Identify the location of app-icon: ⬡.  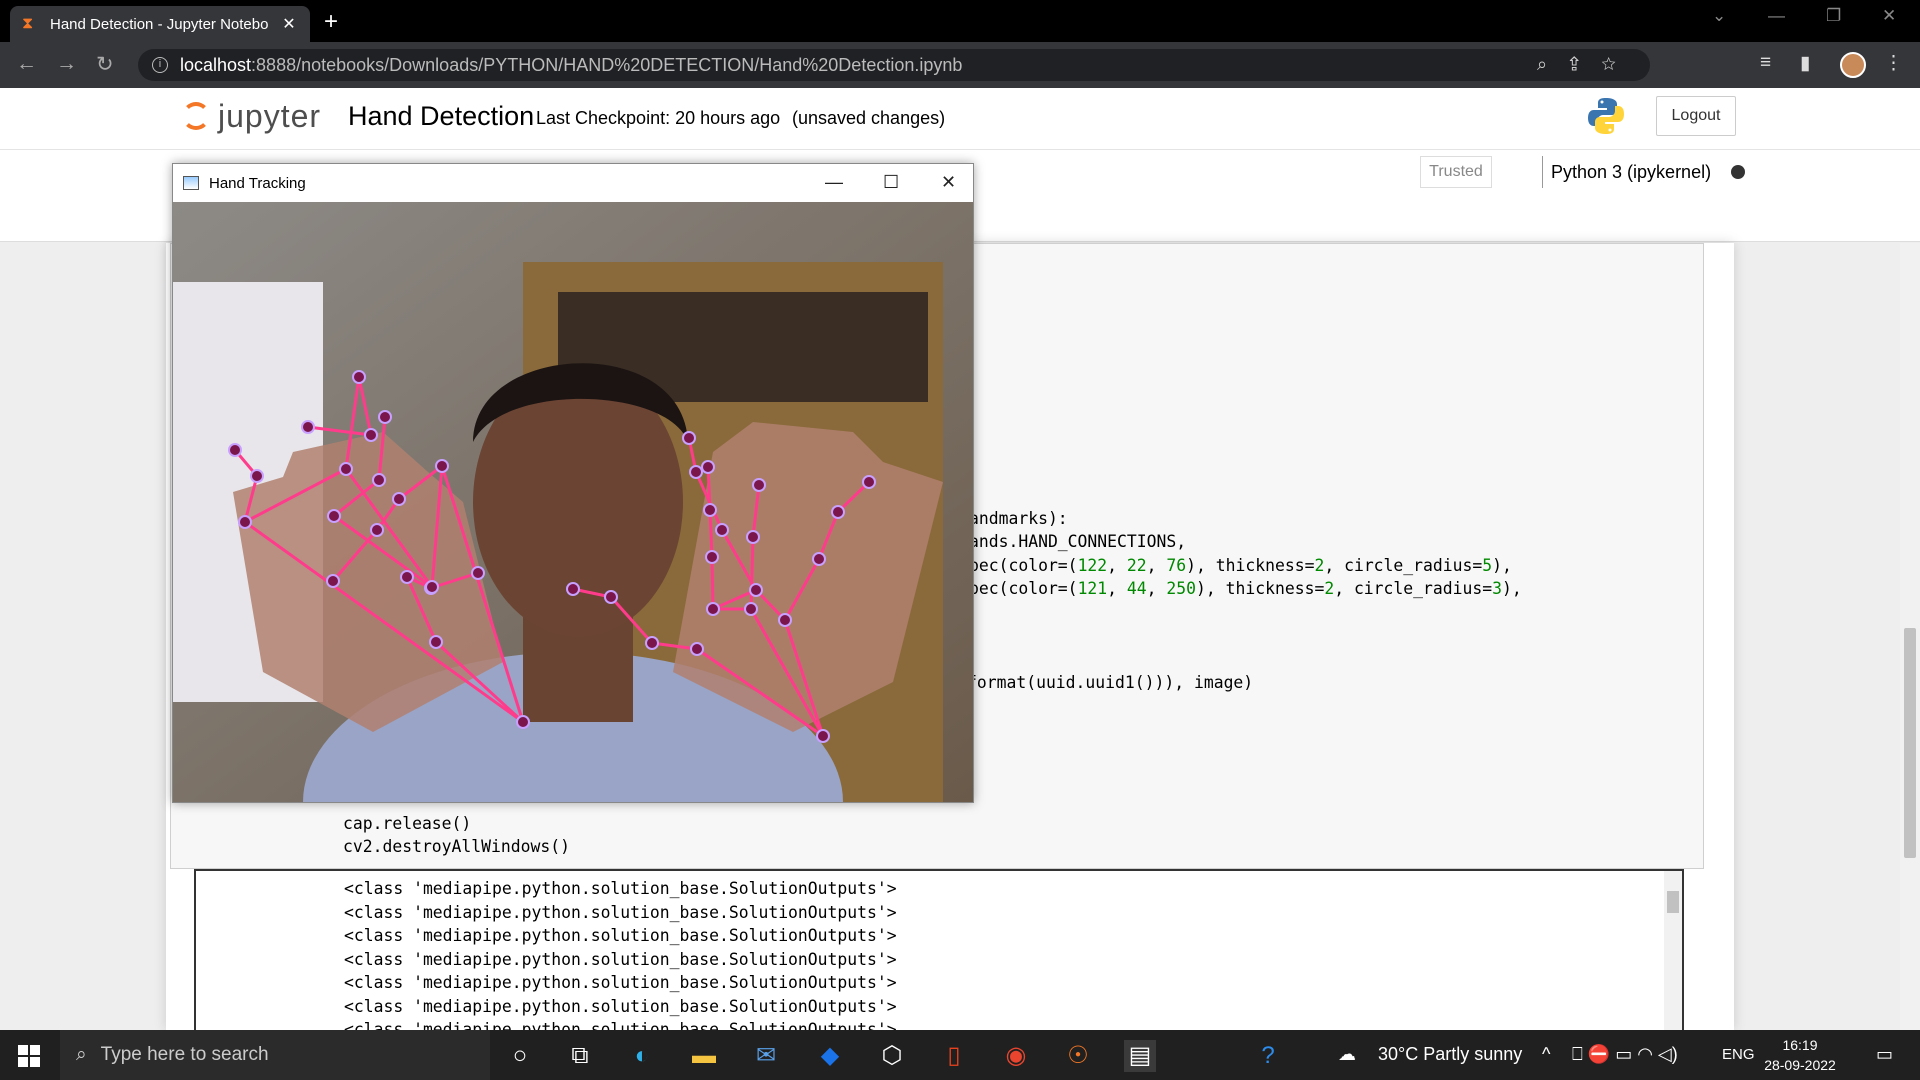
(892, 1056).